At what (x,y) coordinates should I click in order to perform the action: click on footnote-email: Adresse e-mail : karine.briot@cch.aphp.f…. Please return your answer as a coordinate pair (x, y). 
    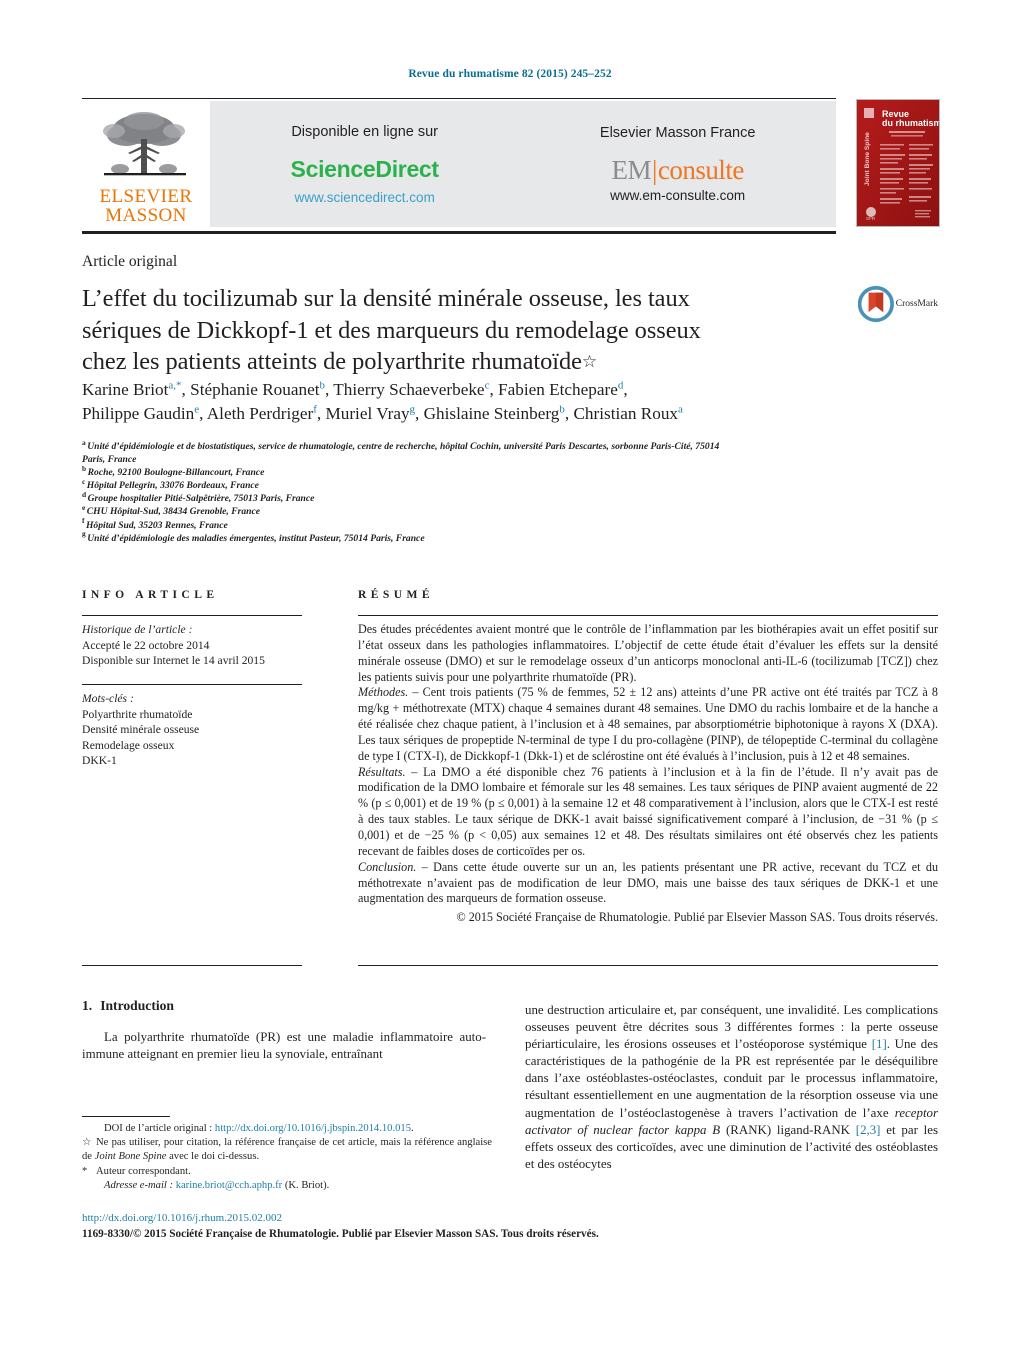
    Looking at the image, I should click on (287, 1186).